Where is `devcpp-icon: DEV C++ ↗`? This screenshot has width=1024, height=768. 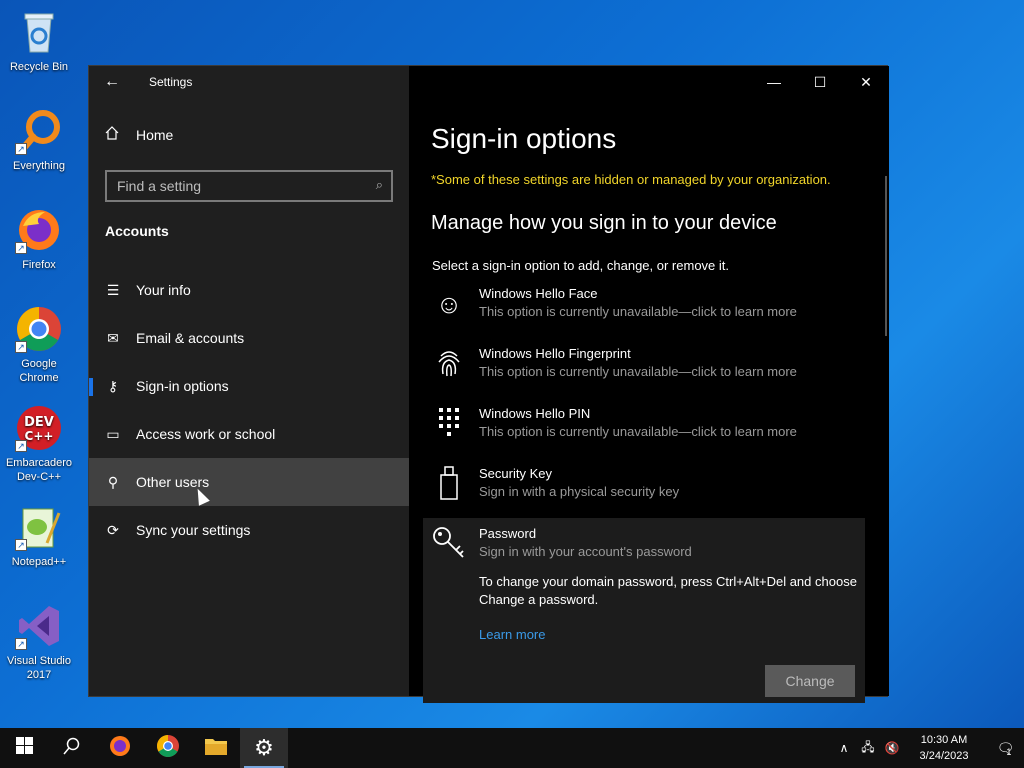 devcpp-icon: DEV C++ ↗ is located at coordinates (39, 428).